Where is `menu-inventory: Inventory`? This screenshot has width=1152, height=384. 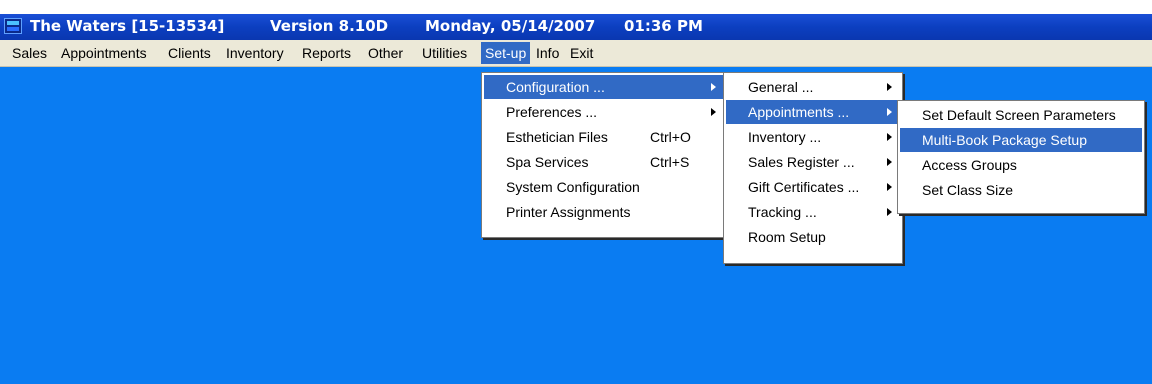
menu-inventory: Inventory is located at coordinates (255, 53).